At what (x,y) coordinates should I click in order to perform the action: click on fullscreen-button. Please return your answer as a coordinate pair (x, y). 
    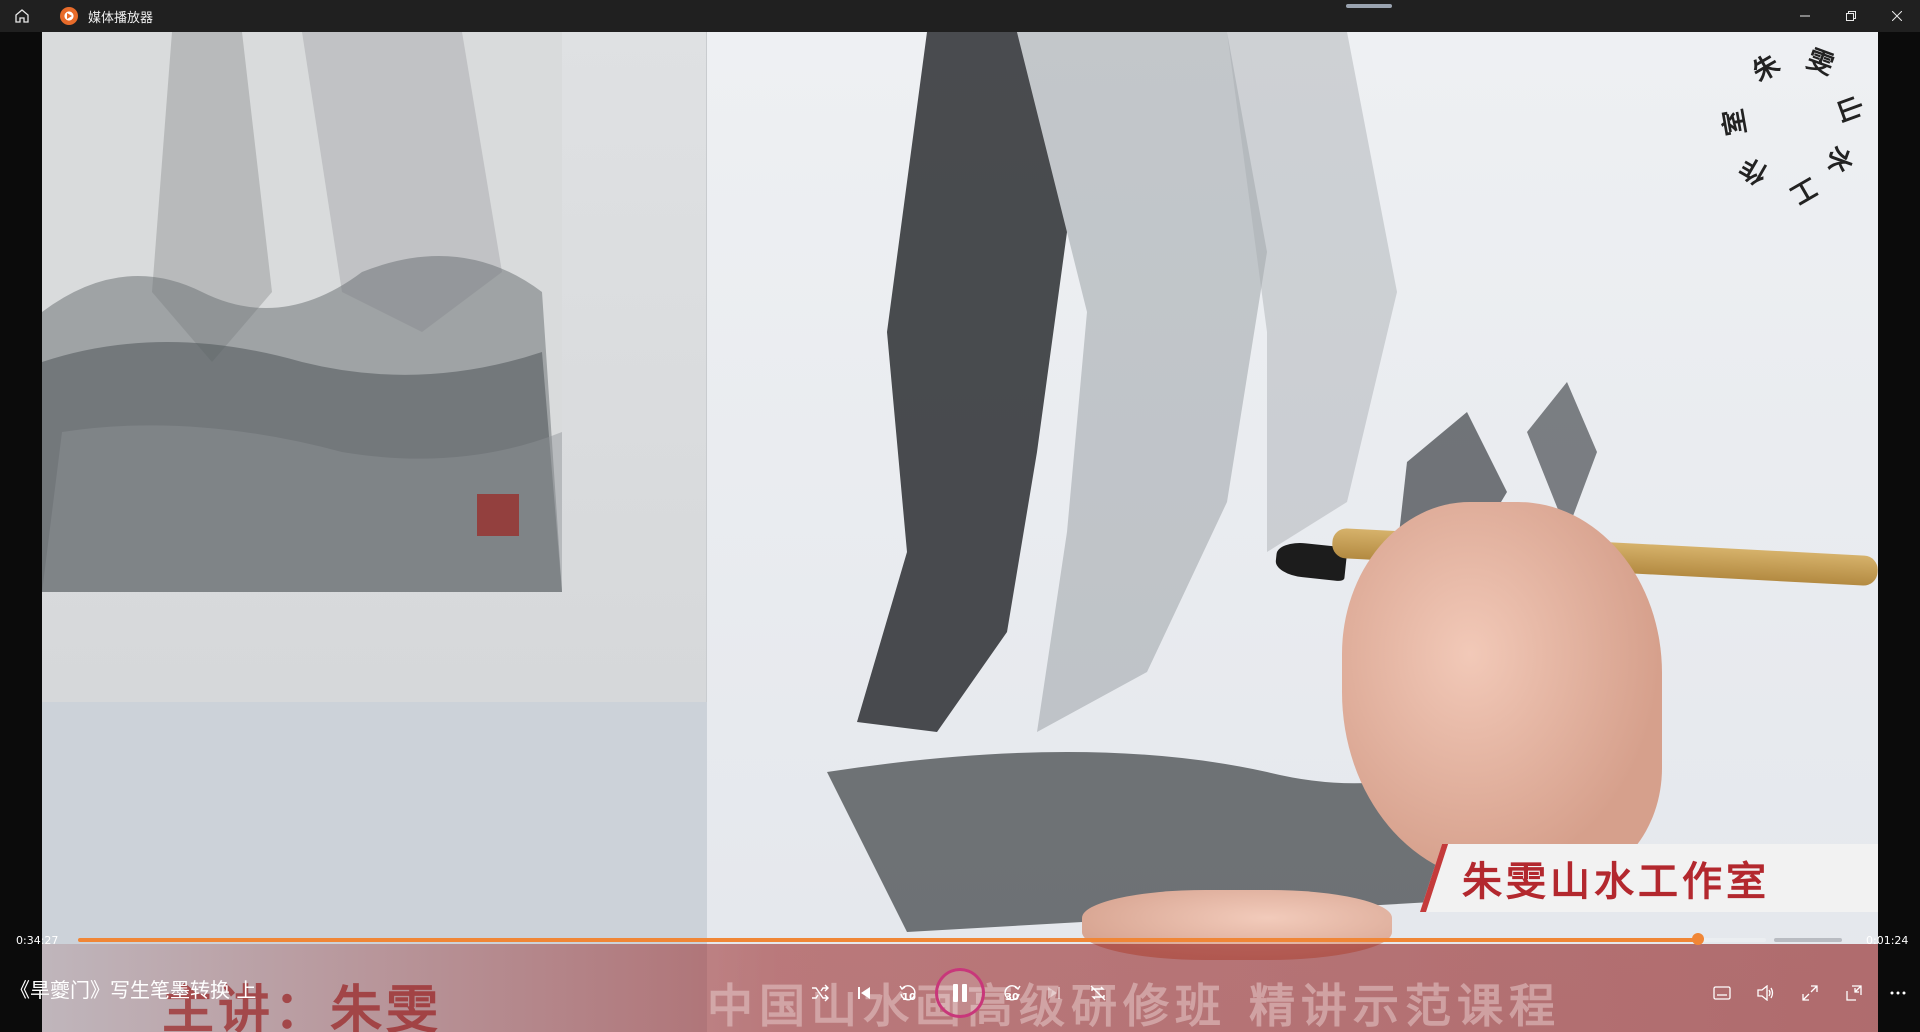
    Looking at the image, I should click on (1810, 993).